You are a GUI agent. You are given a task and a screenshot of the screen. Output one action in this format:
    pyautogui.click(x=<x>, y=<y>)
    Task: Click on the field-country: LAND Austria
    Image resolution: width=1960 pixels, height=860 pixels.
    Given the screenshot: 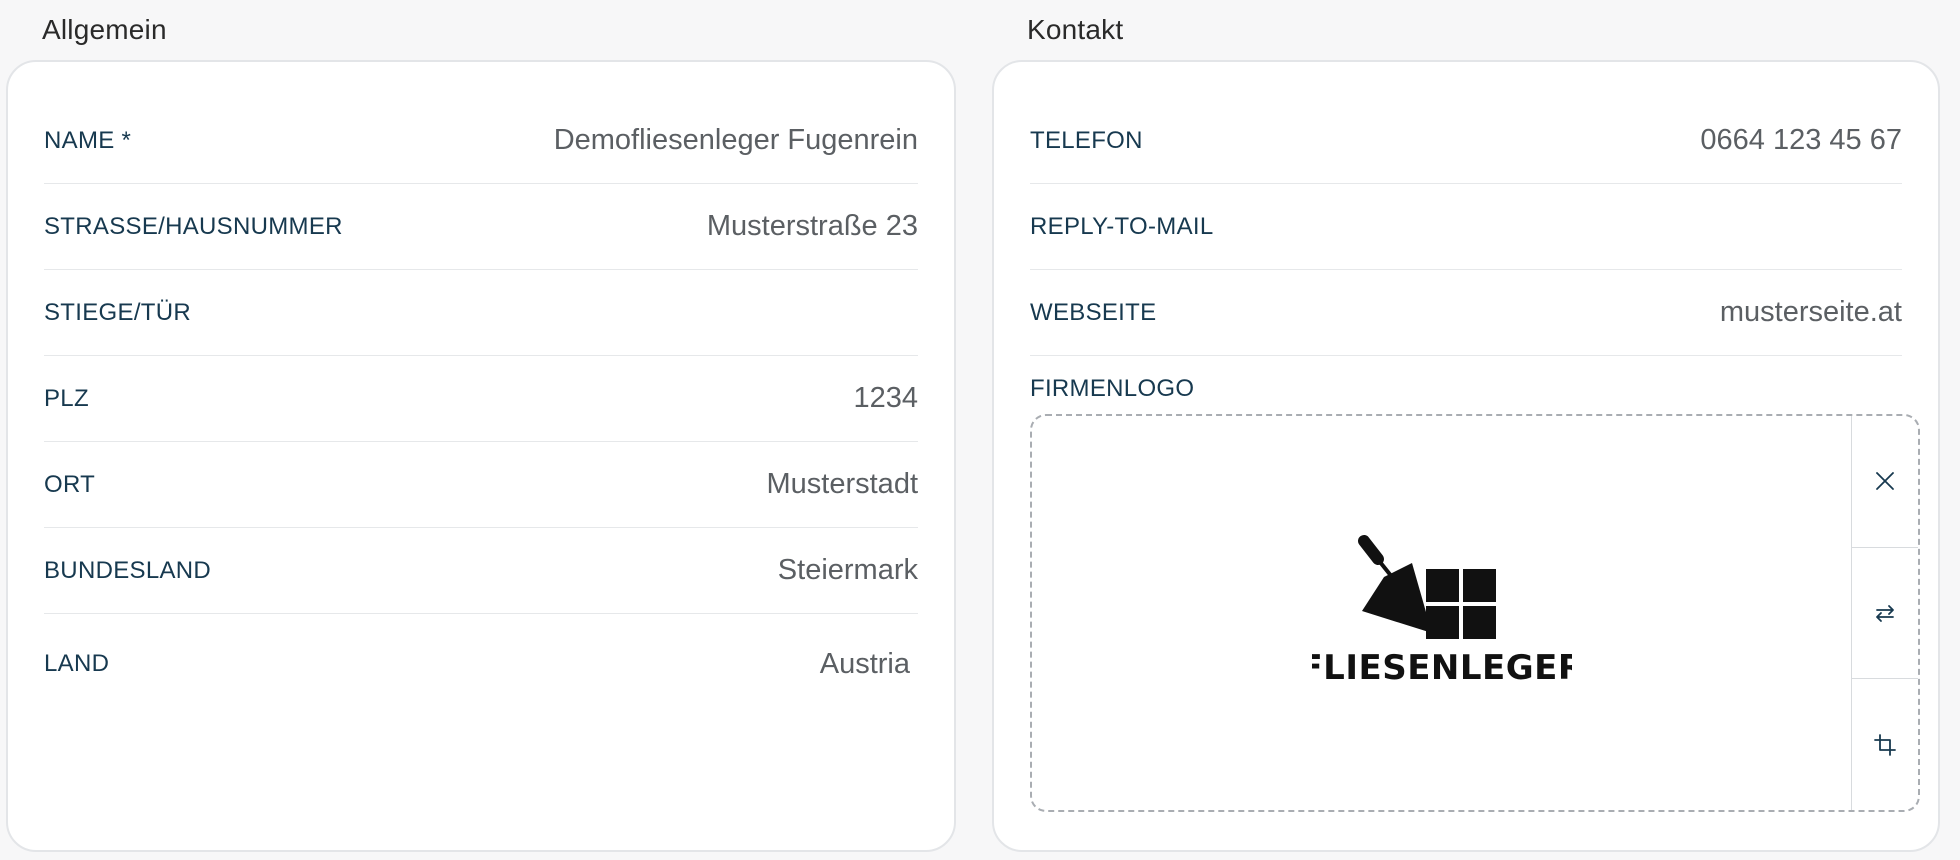 What is the action you would take?
    pyautogui.click(x=481, y=664)
    